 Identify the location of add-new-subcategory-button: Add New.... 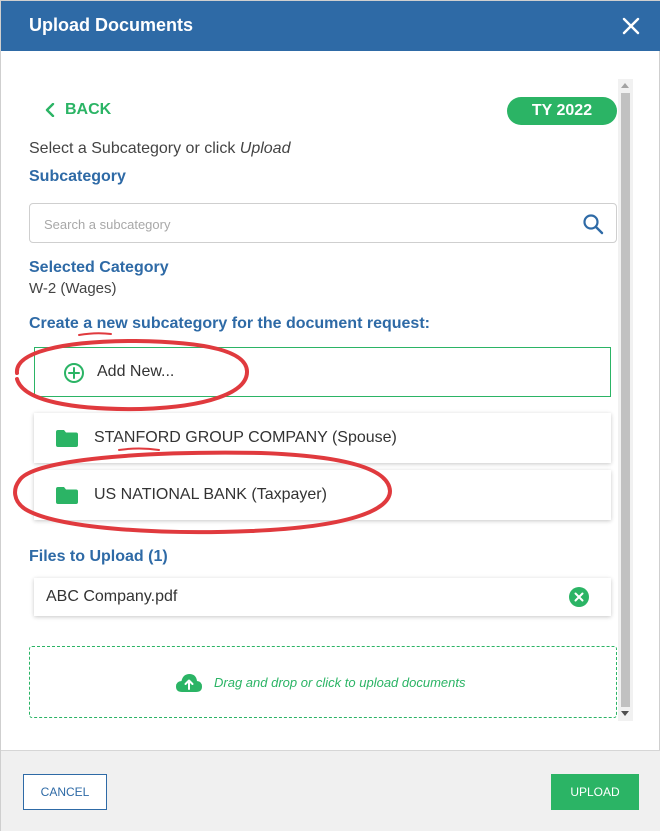
(322, 372).